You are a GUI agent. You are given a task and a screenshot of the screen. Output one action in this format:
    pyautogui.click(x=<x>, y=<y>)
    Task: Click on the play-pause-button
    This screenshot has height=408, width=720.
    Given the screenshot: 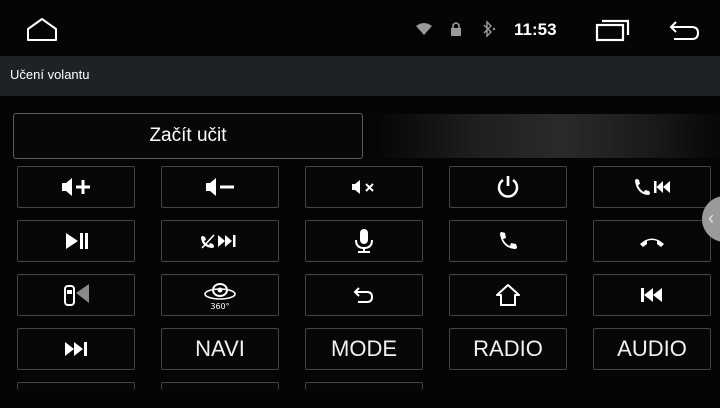 What is the action you would take?
    pyautogui.click(x=76, y=241)
    